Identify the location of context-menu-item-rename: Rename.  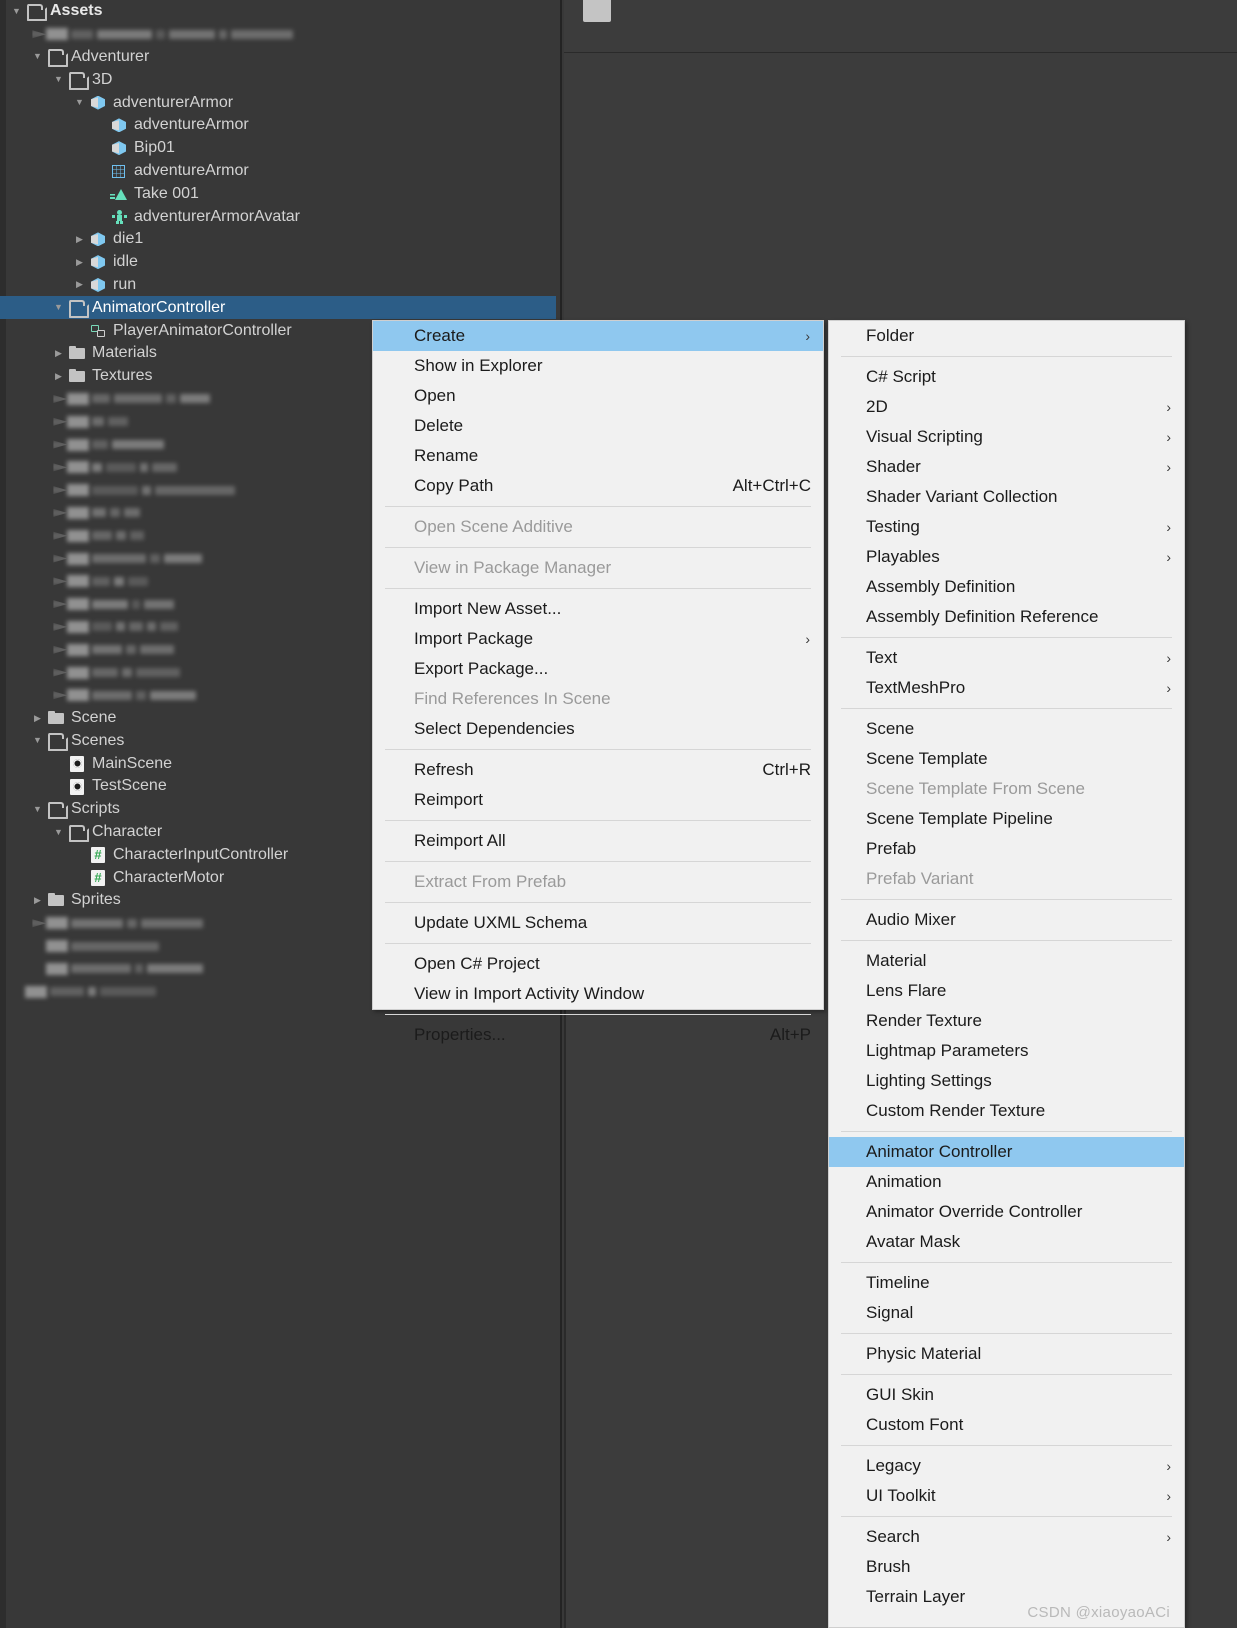
(598, 456).